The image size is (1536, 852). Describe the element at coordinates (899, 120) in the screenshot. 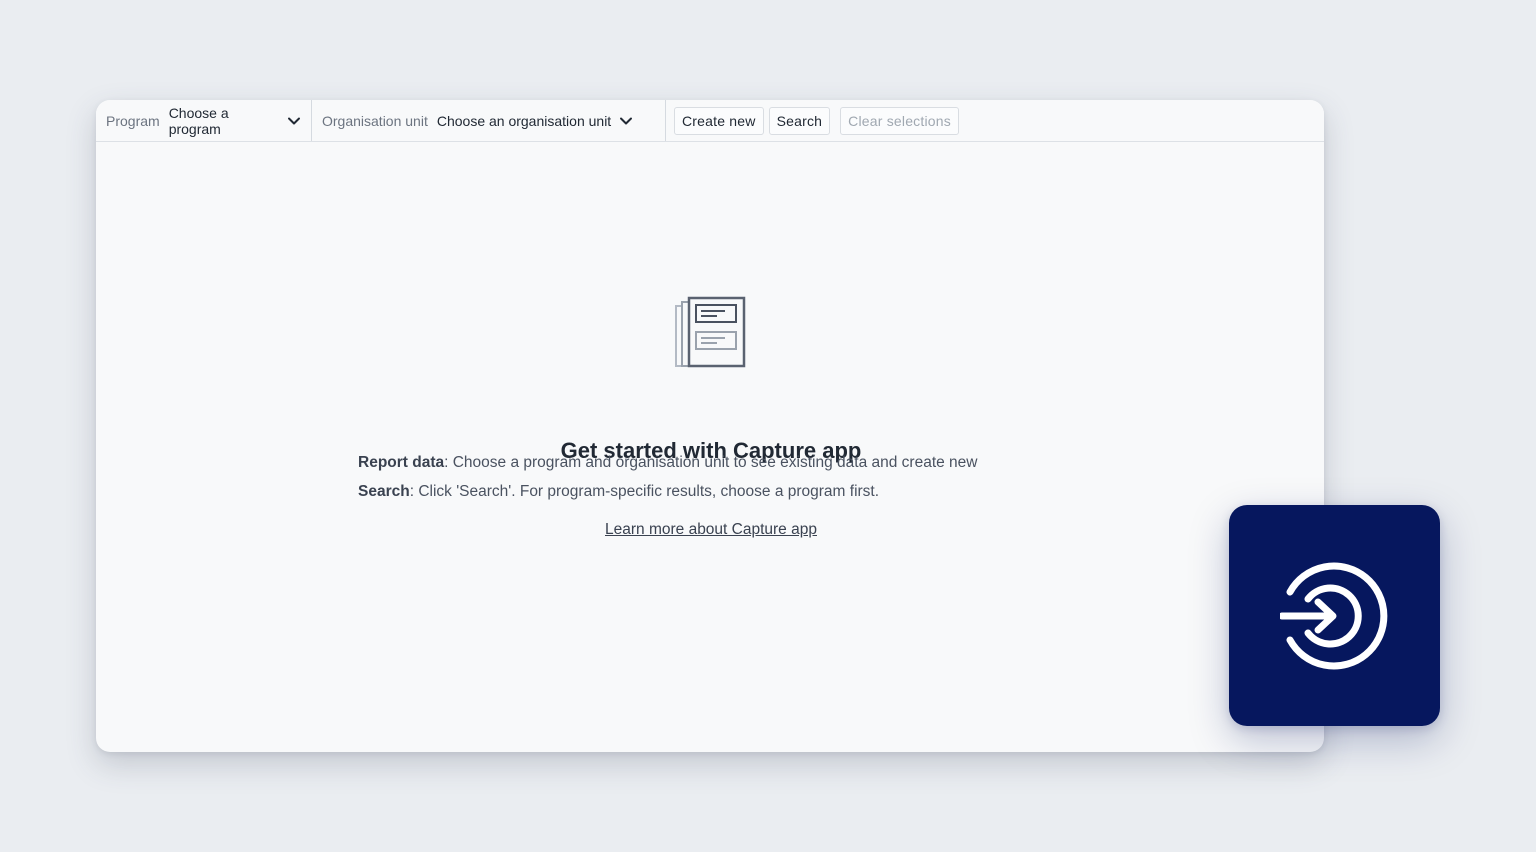

I see `clear-selections-button: Clear selections` at that location.